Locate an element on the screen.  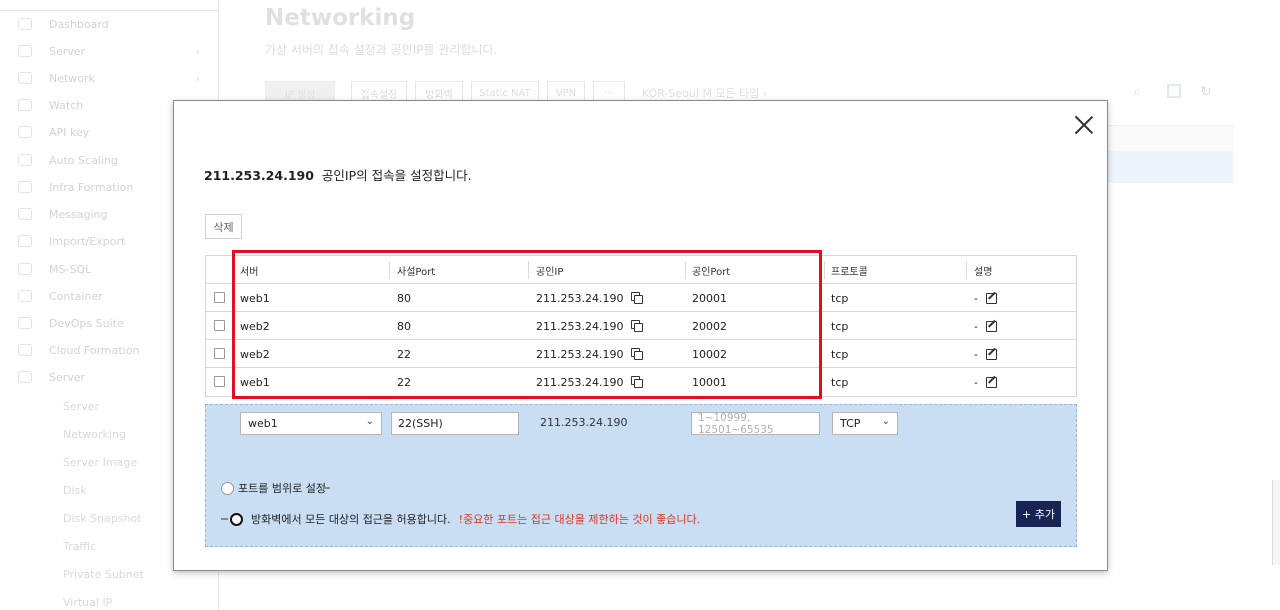
sidebar-sub-traffic: Traffic is located at coordinates (79, 546).